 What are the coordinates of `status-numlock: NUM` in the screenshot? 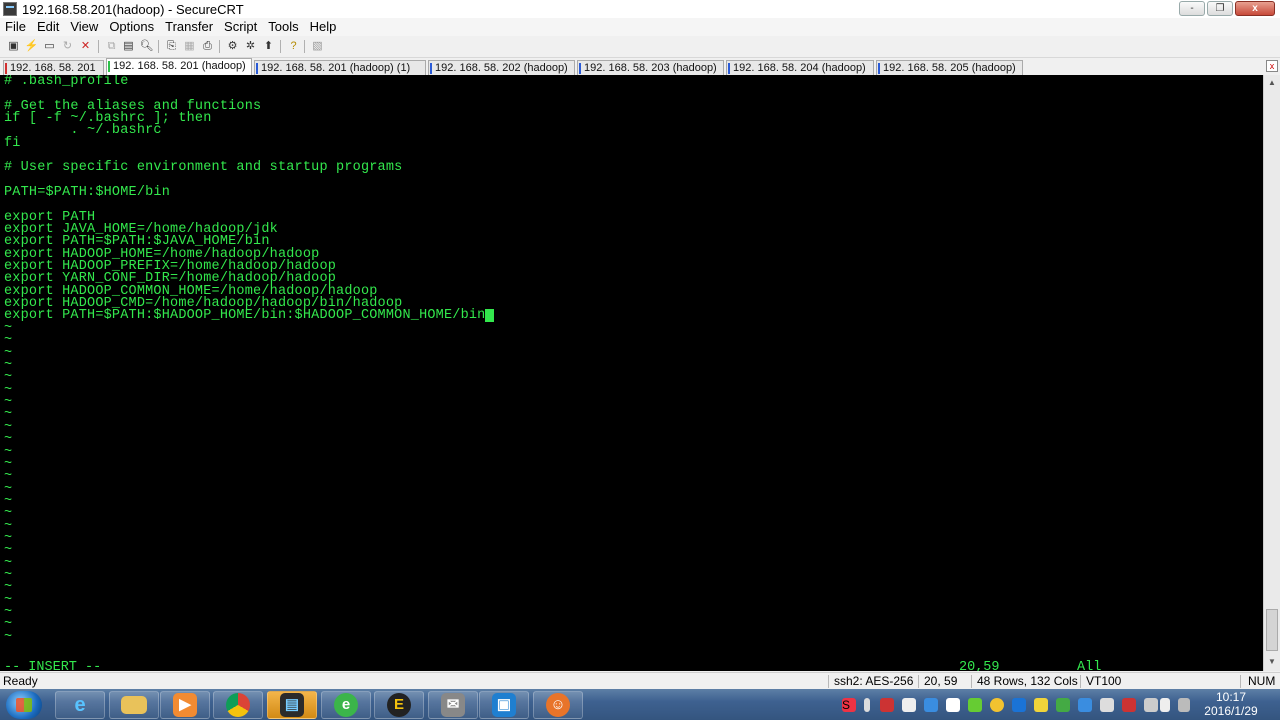 It's located at (1262, 681).